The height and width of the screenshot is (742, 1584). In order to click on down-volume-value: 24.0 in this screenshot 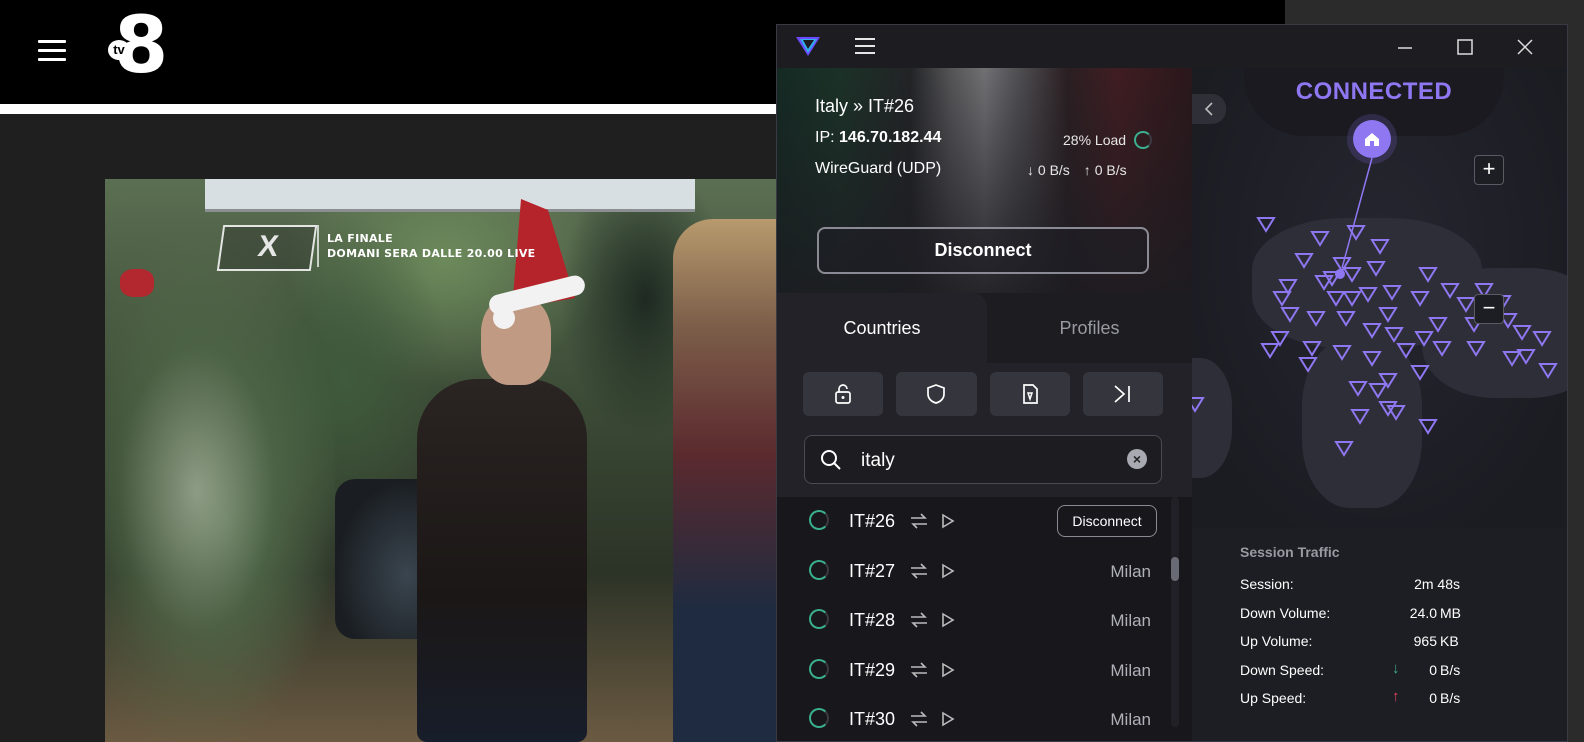, I will do `click(1423, 612)`.